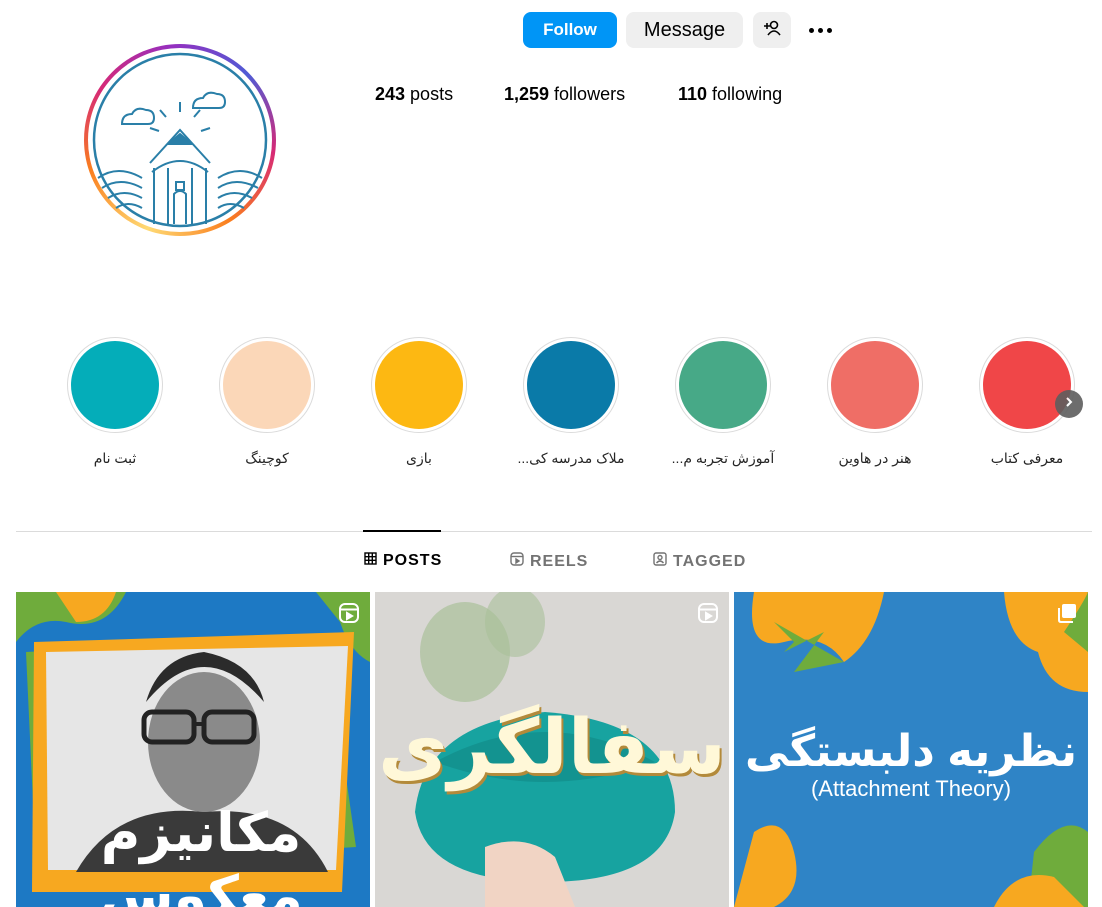 This screenshot has width=1102, height=907. I want to click on highlights-next-button, so click(1069, 404).